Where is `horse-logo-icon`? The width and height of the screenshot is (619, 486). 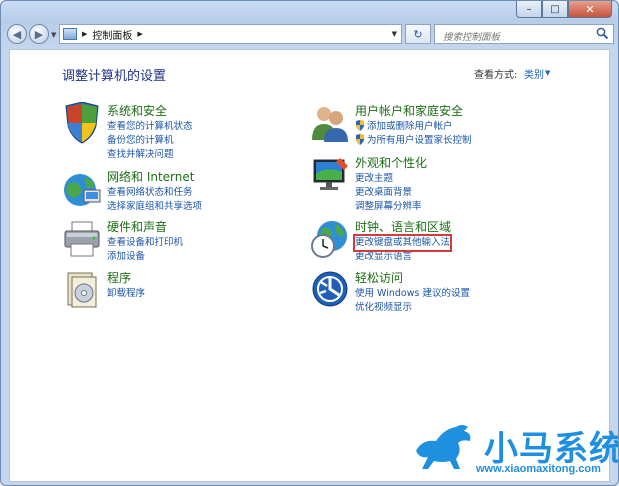 horse-logo-icon is located at coordinates (443, 447).